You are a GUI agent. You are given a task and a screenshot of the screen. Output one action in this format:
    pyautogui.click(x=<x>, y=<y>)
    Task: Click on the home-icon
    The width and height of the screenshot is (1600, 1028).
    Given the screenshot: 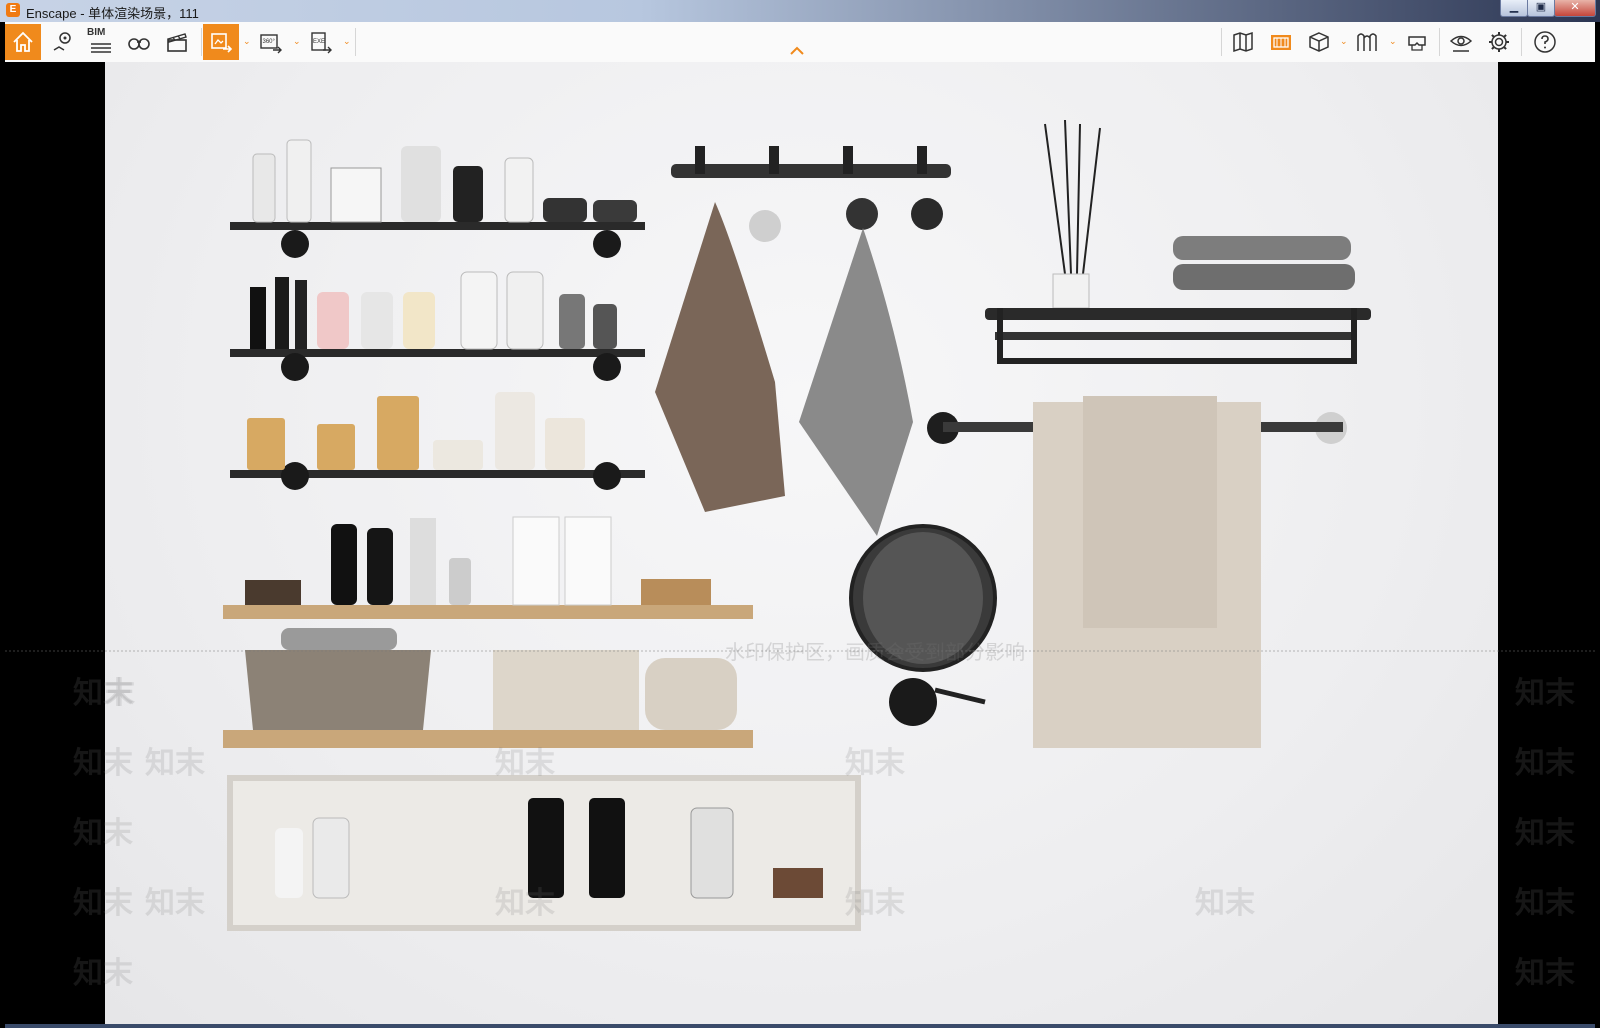 What is the action you would take?
    pyautogui.click(x=23, y=41)
    